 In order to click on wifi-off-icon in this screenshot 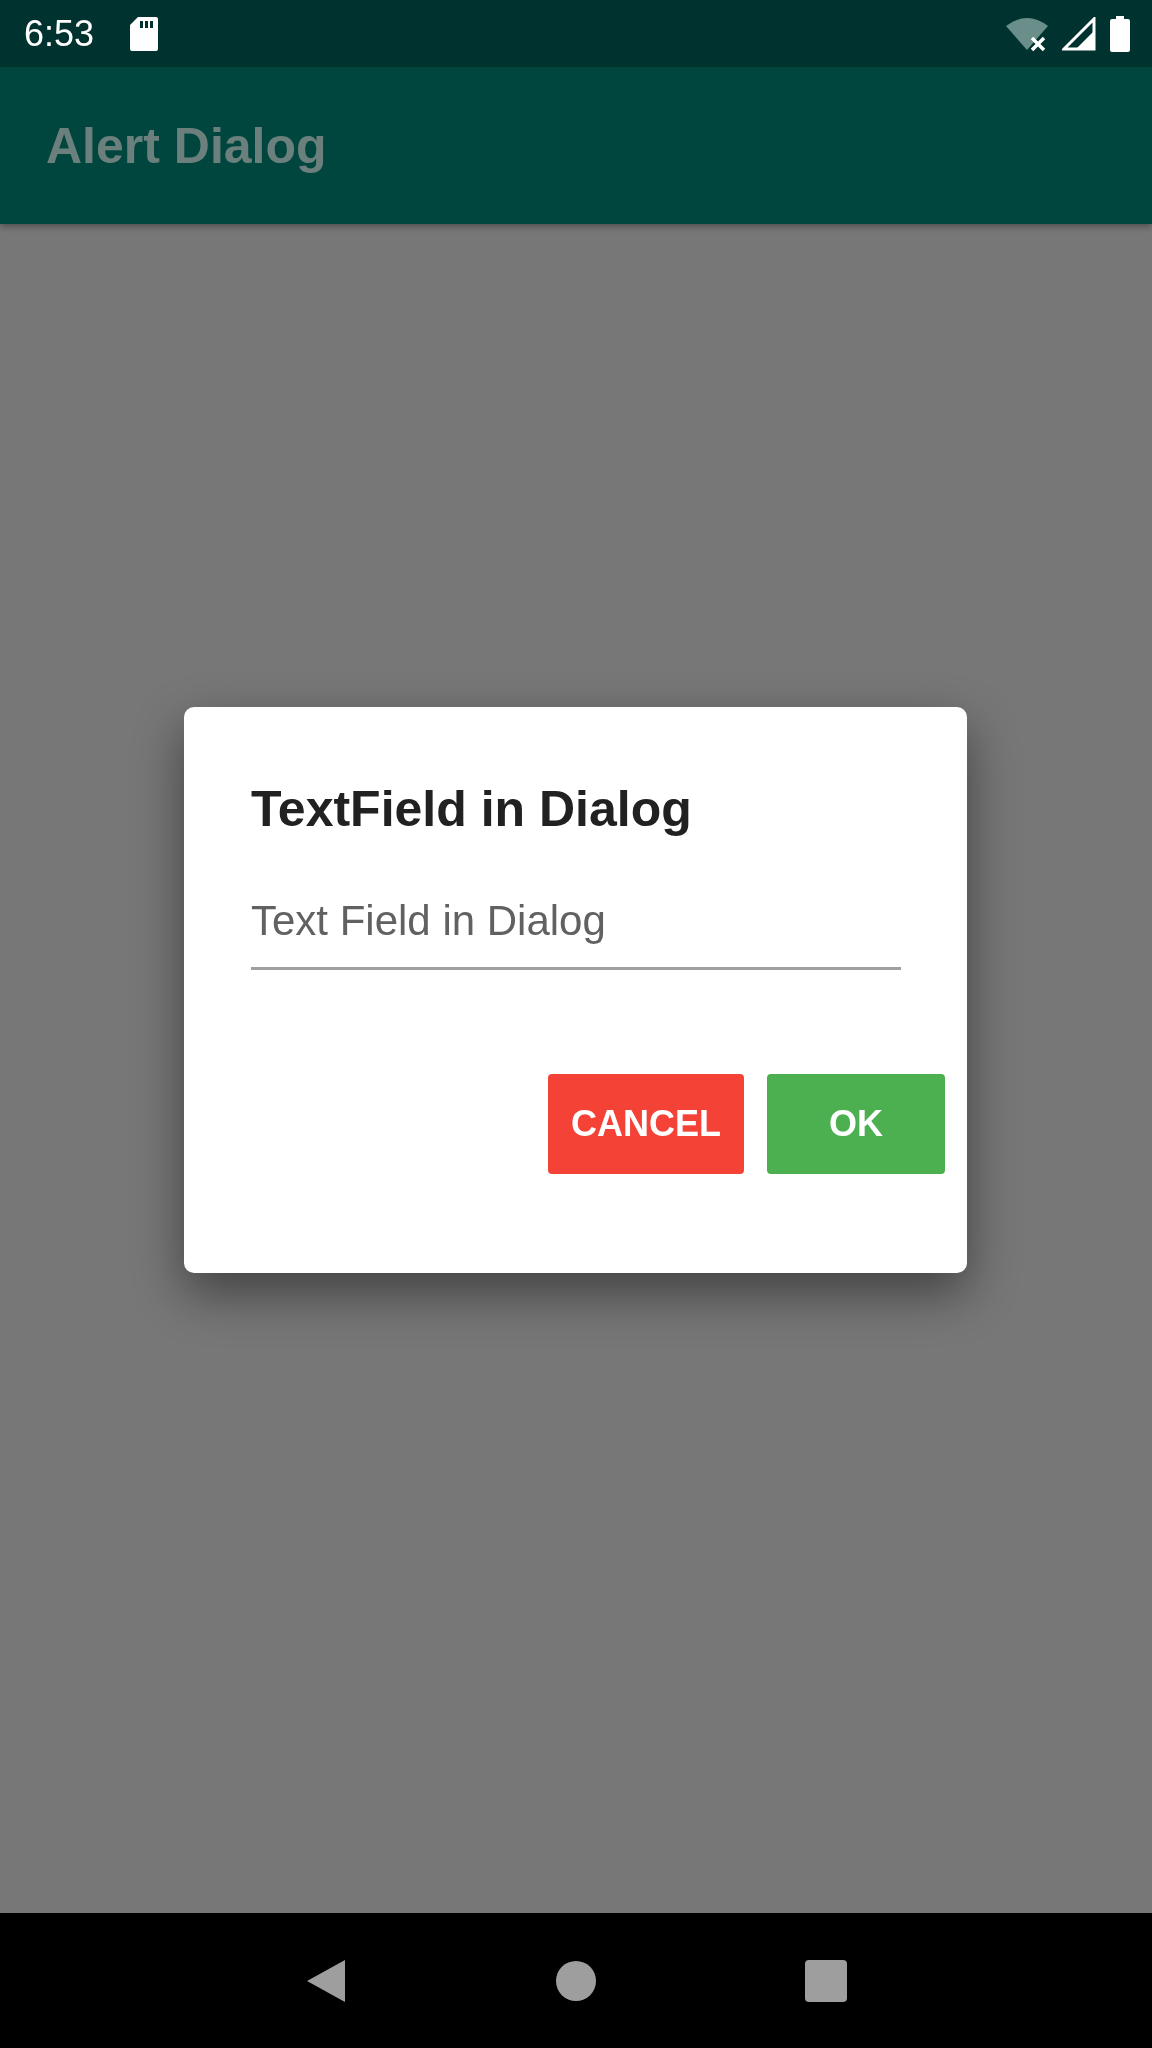, I will do `click(1027, 33)`.